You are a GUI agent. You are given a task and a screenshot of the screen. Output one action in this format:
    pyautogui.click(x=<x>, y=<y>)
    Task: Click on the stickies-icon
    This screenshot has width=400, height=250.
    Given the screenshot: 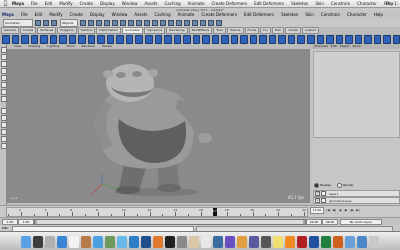 What is the action you would take?
    pyautogui.click(x=278, y=241)
    